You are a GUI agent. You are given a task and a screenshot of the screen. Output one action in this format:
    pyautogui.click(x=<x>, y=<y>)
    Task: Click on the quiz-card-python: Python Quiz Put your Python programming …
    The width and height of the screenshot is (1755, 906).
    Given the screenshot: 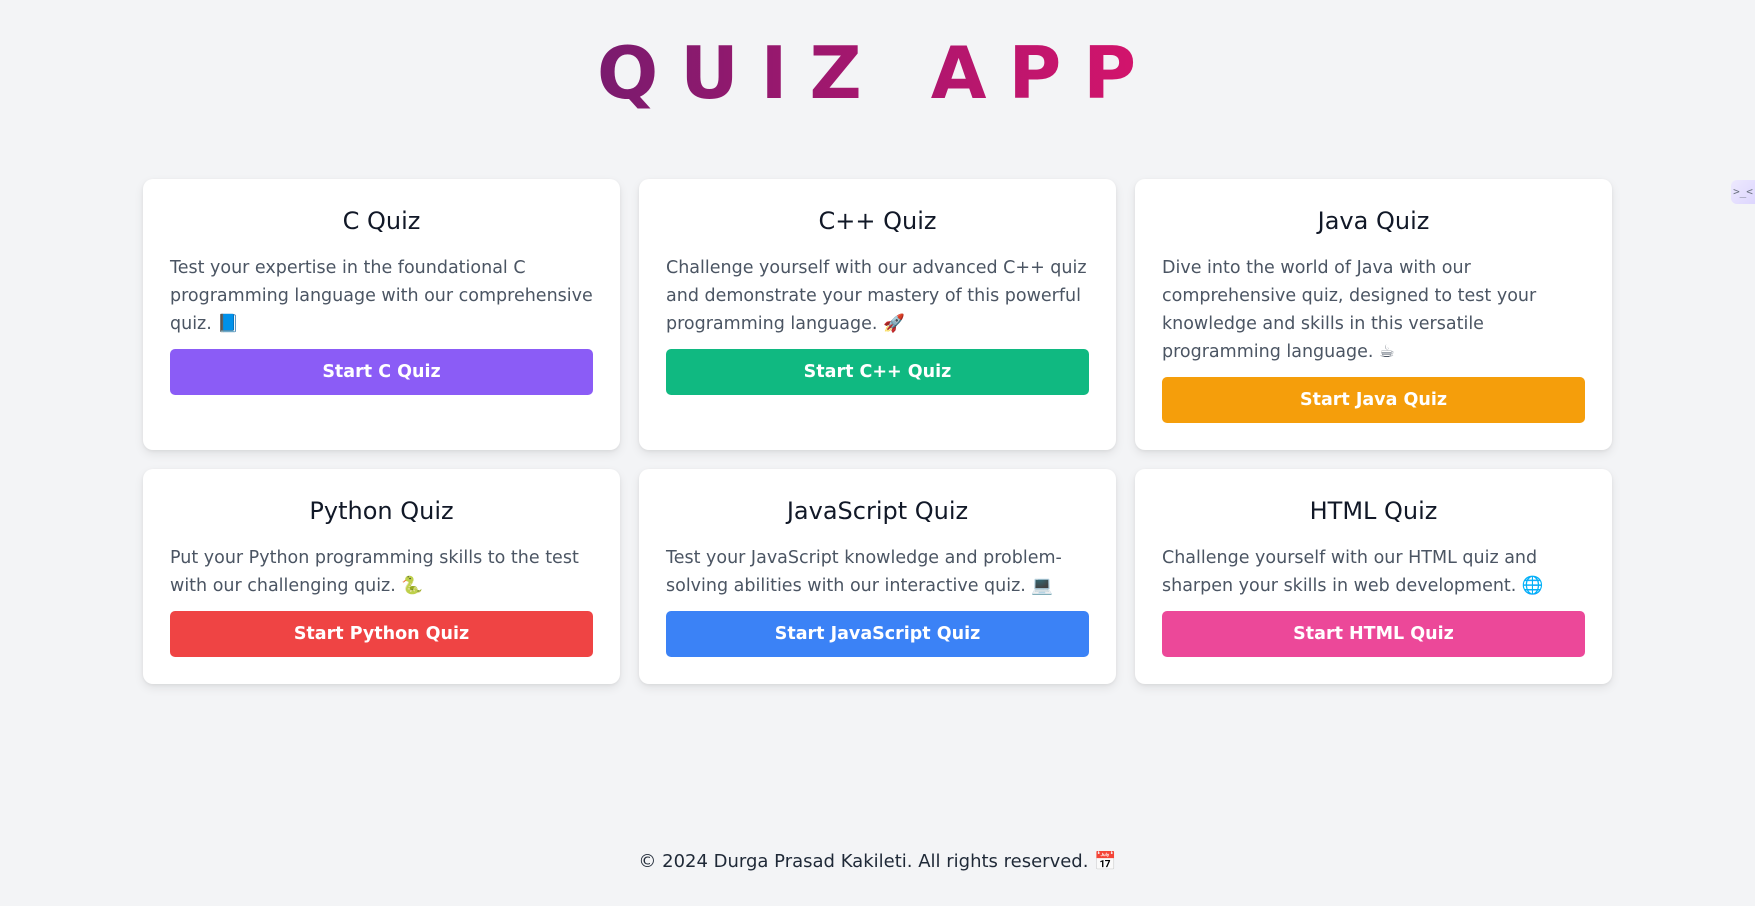 What is the action you would take?
    pyautogui.click(x=381, y=576)
    